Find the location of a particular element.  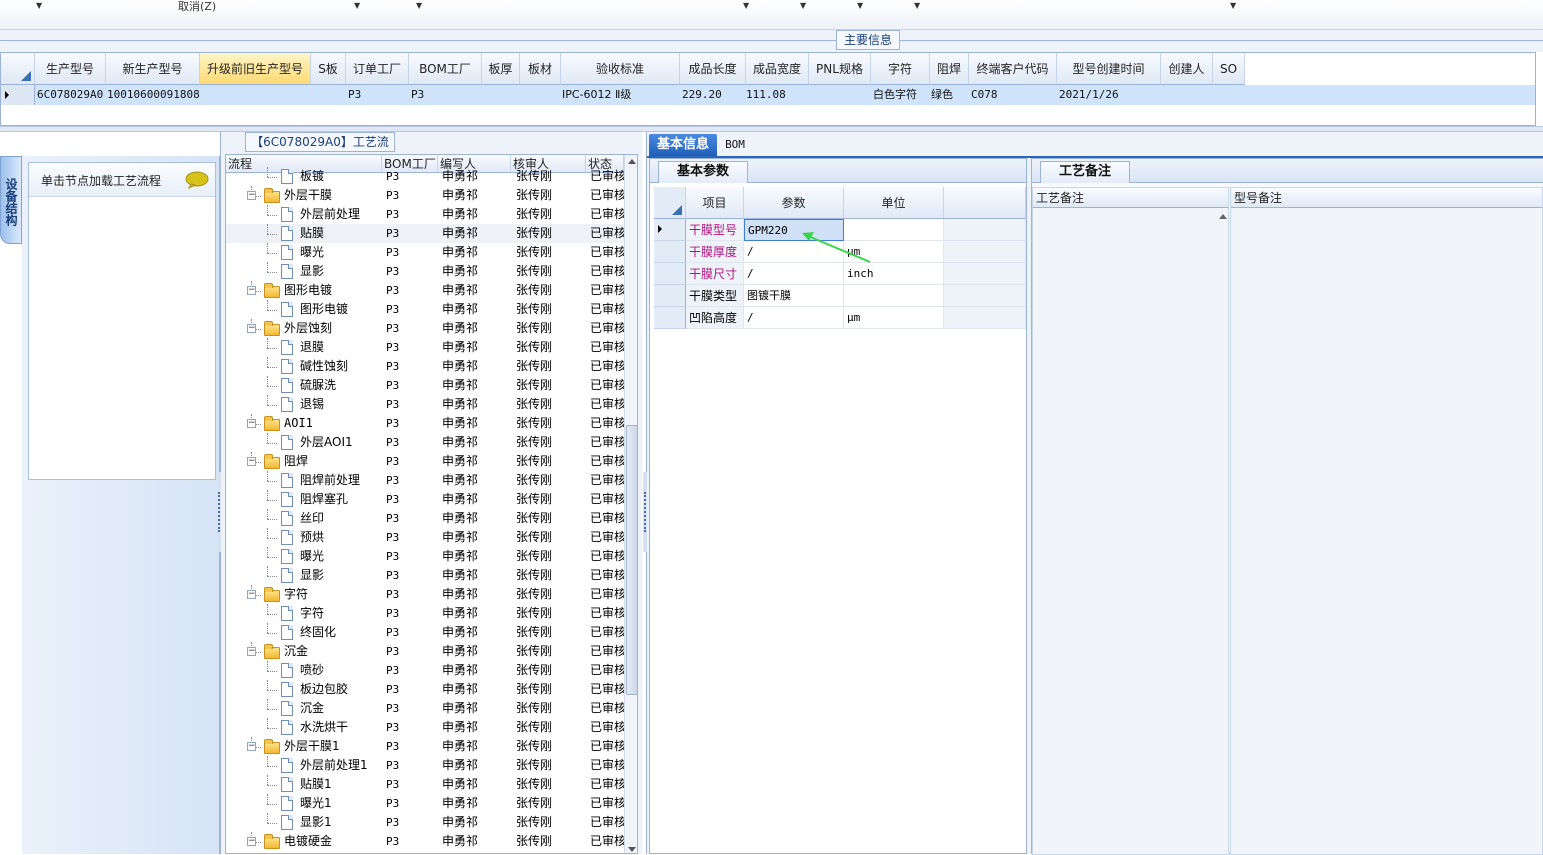

process-remark-textarea is located at coordinates (1130, 531).